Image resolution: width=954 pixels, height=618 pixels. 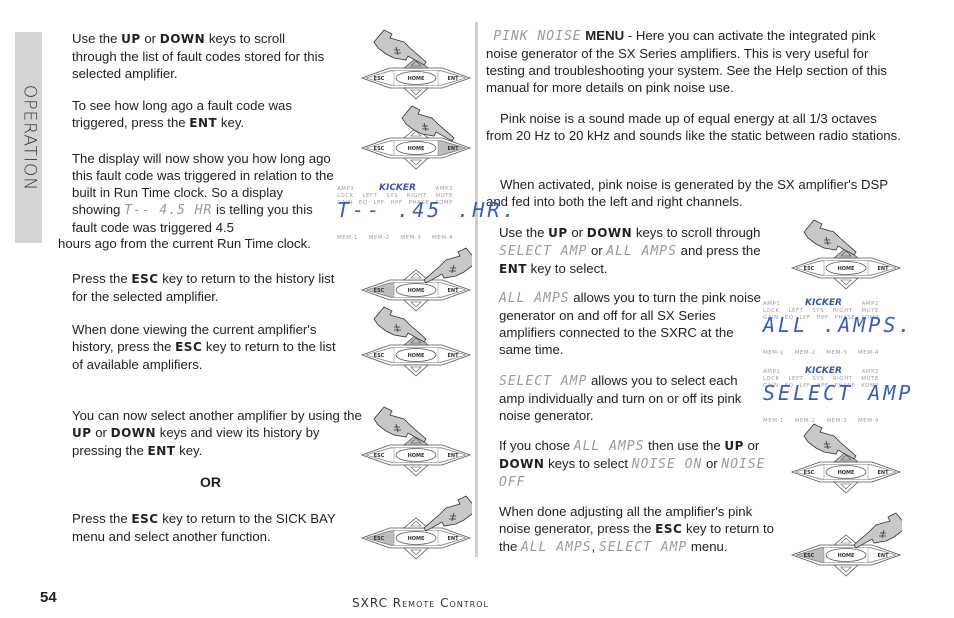 I want to click on lcd-text-pink-noise: PINK NOISE, so click(x=537, y=36).